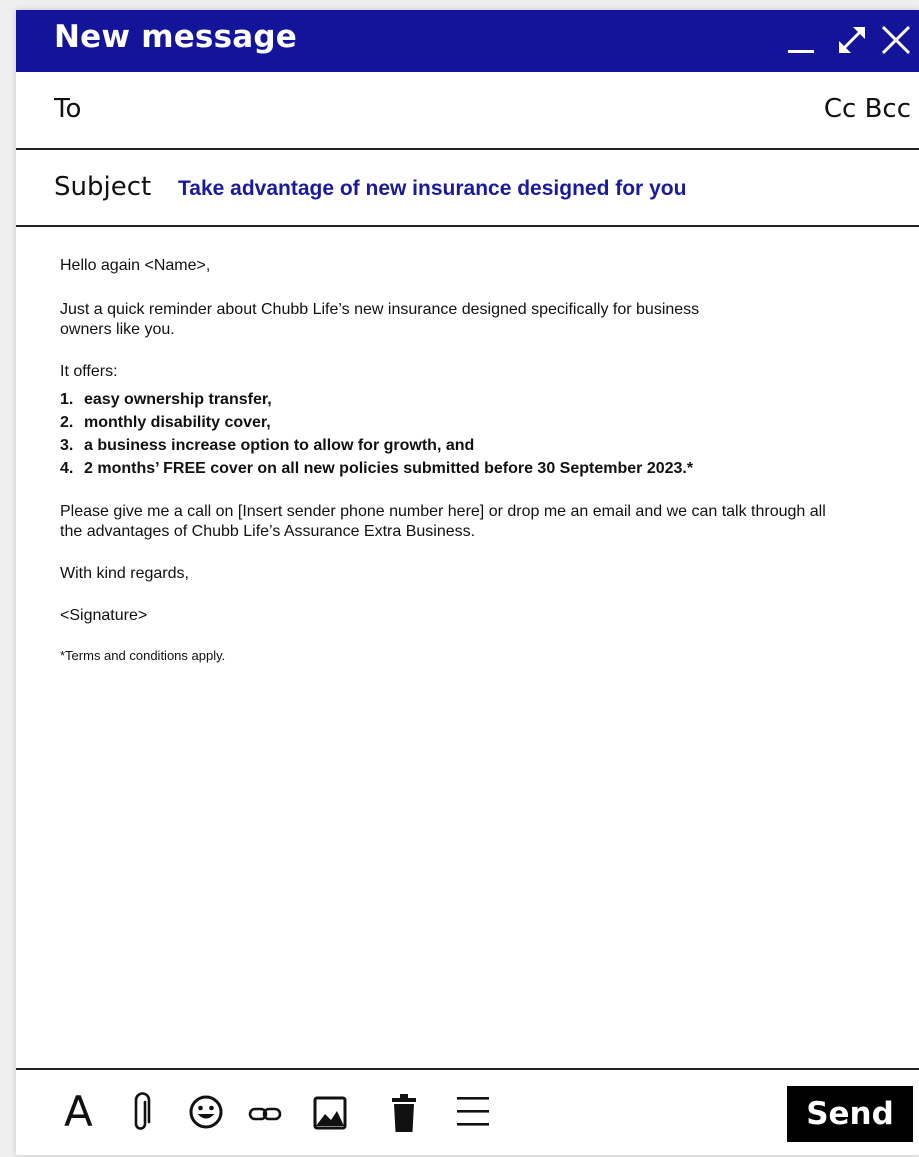 Image resolution: width=919 pixels, height=1157 pixels. I want to click on close-icon, so click(896, 40).